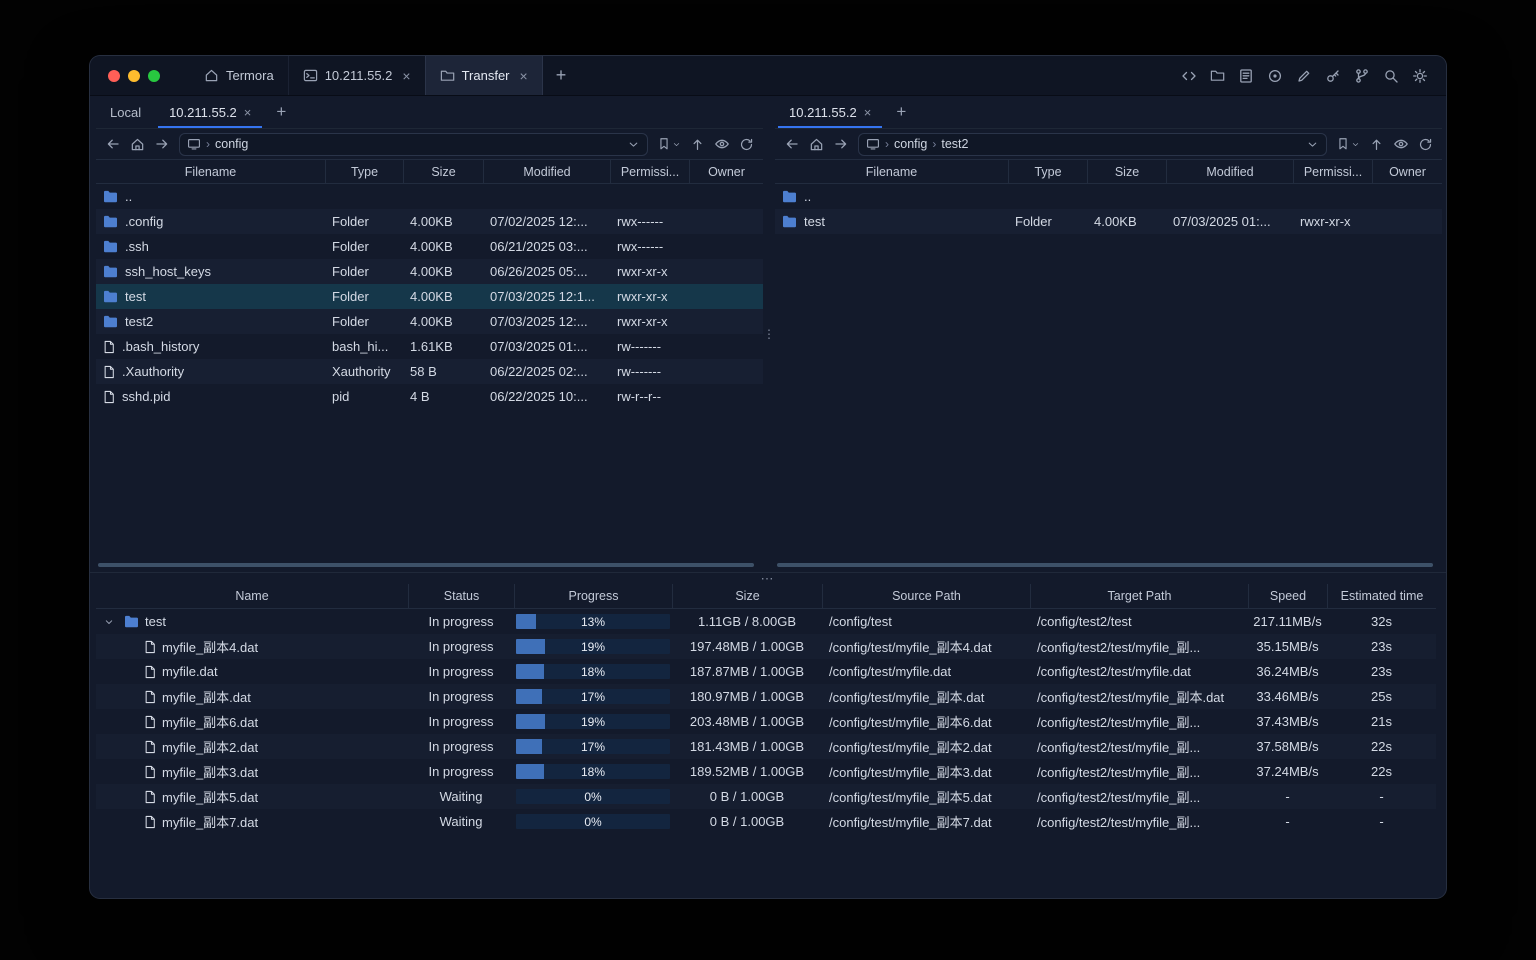 Image resolution: width=1536 pixels, height=960 pixels. What do you see at coordinates (769, 334) in the screenshot?
I see `panel-splitter: ⋮` at bounding box center [769, 334].